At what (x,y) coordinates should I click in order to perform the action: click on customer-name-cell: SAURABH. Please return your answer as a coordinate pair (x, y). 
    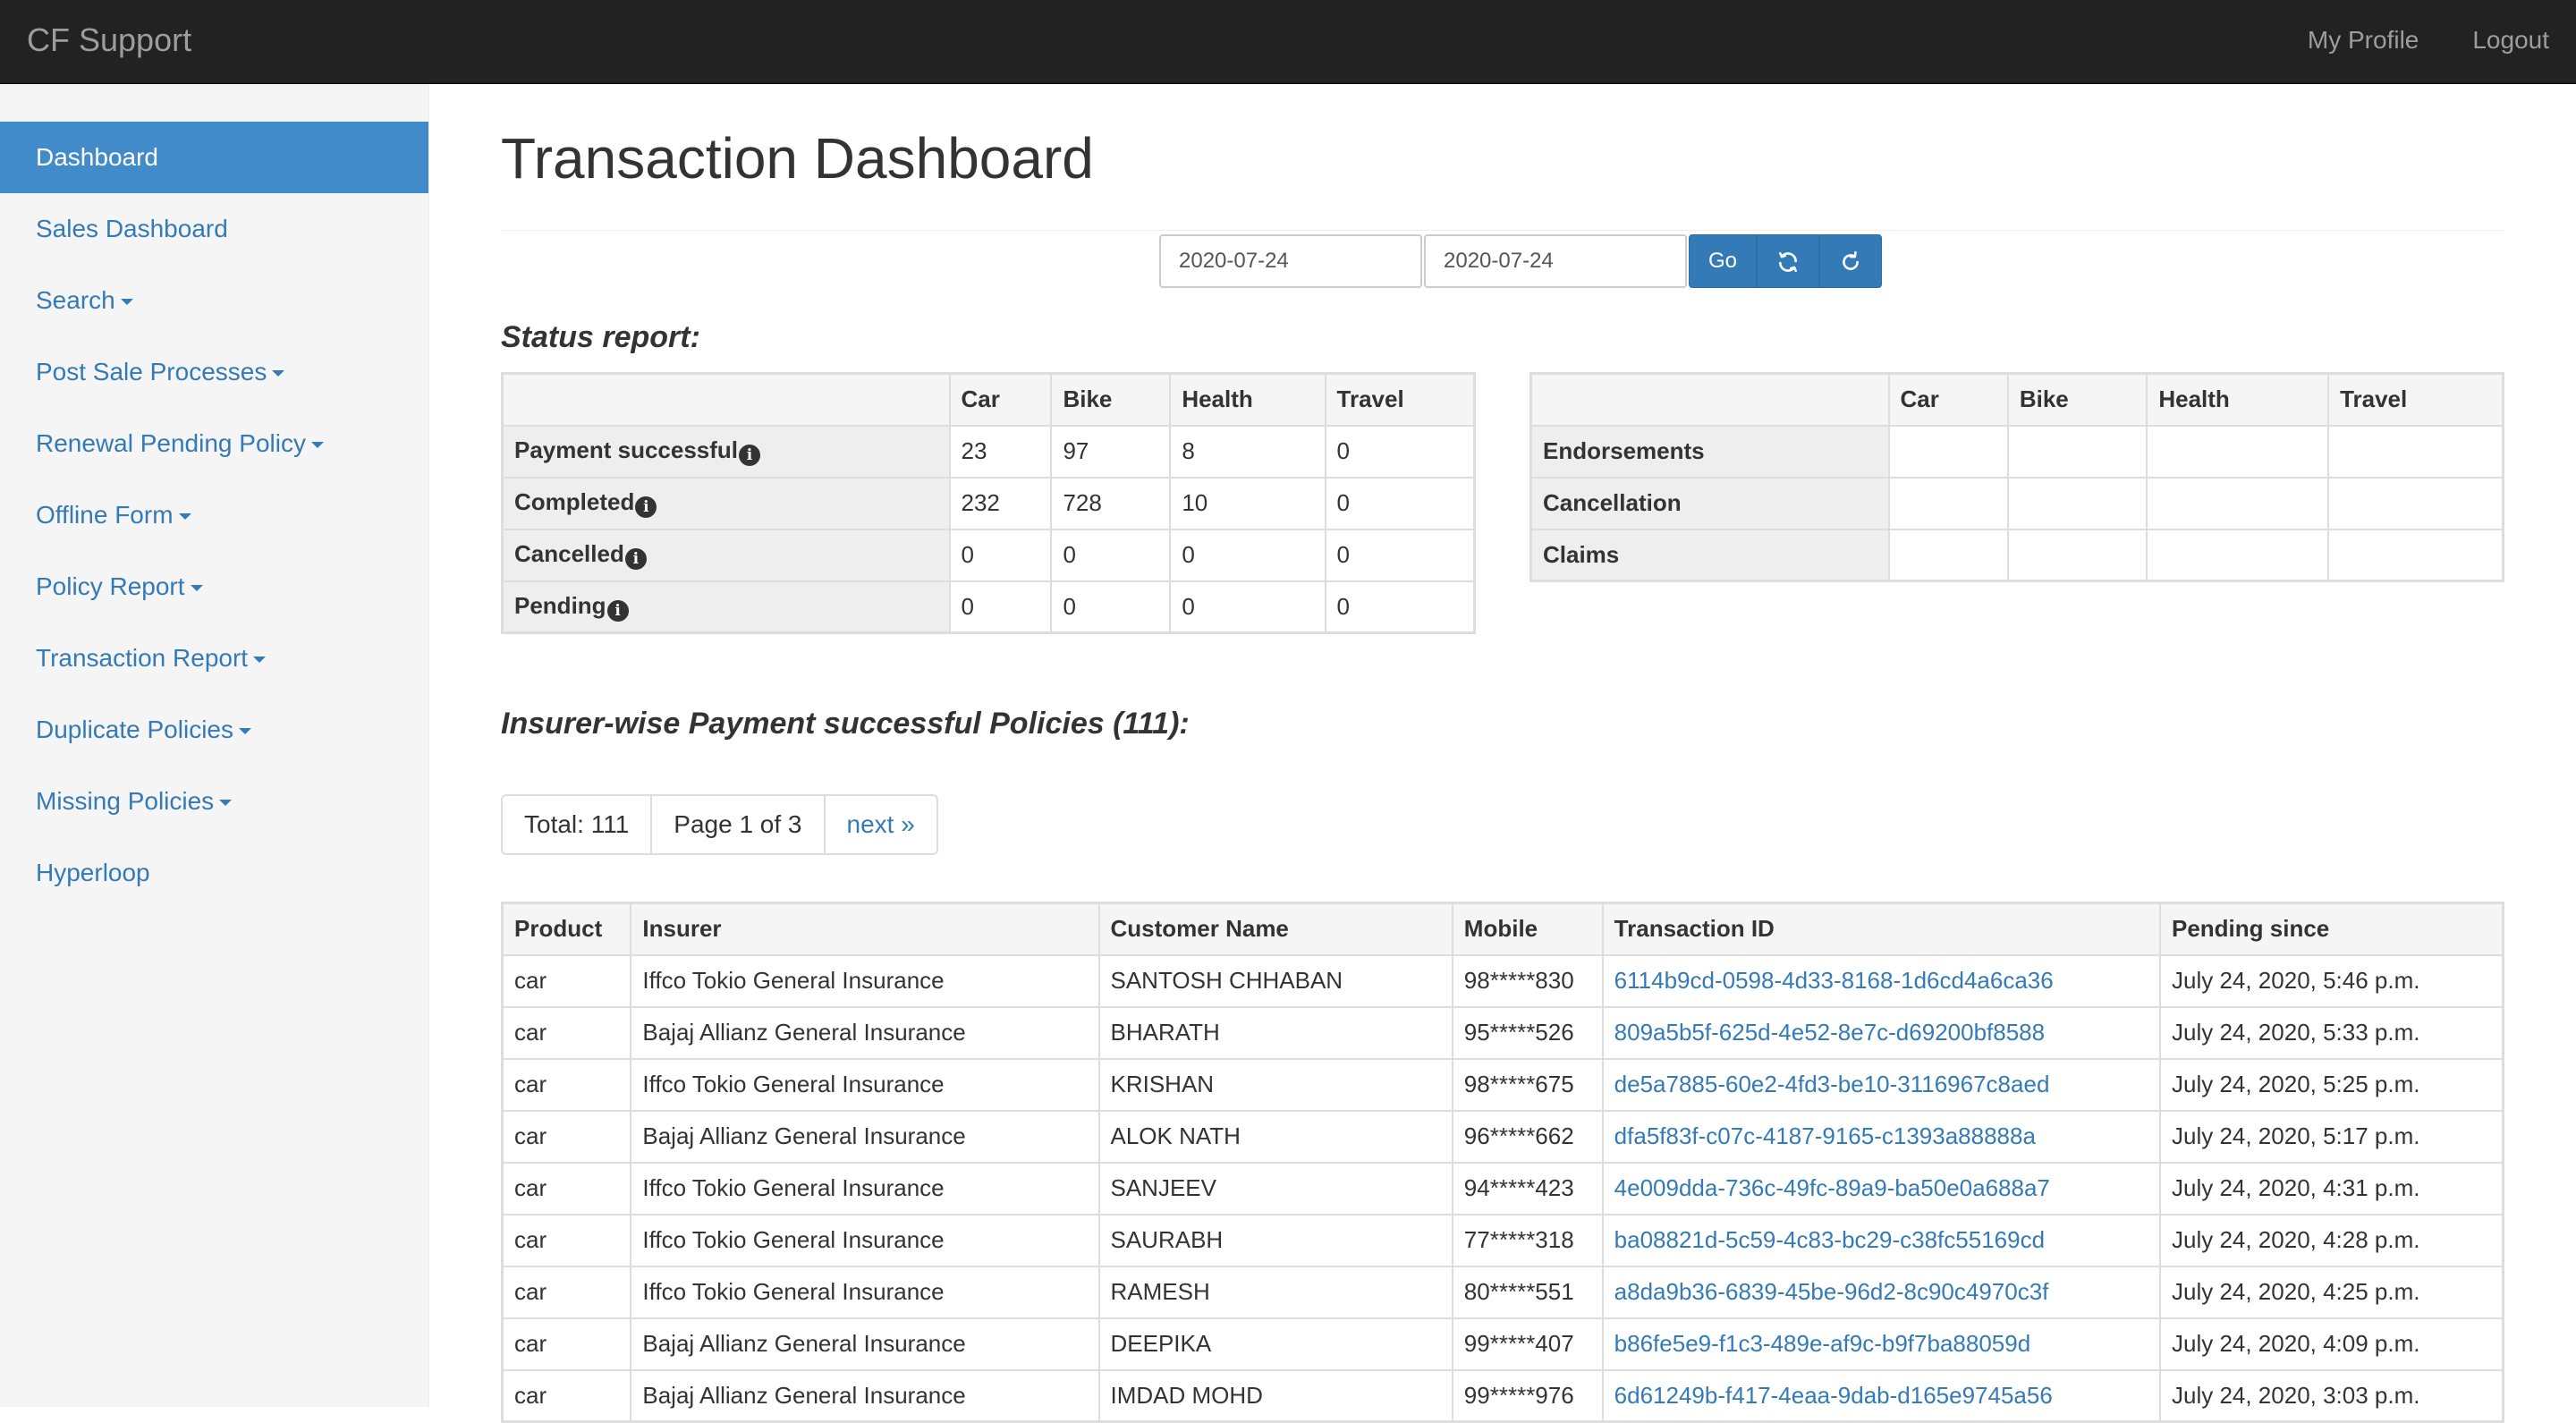
    Looking at the image, I should click on (1275, 1240).